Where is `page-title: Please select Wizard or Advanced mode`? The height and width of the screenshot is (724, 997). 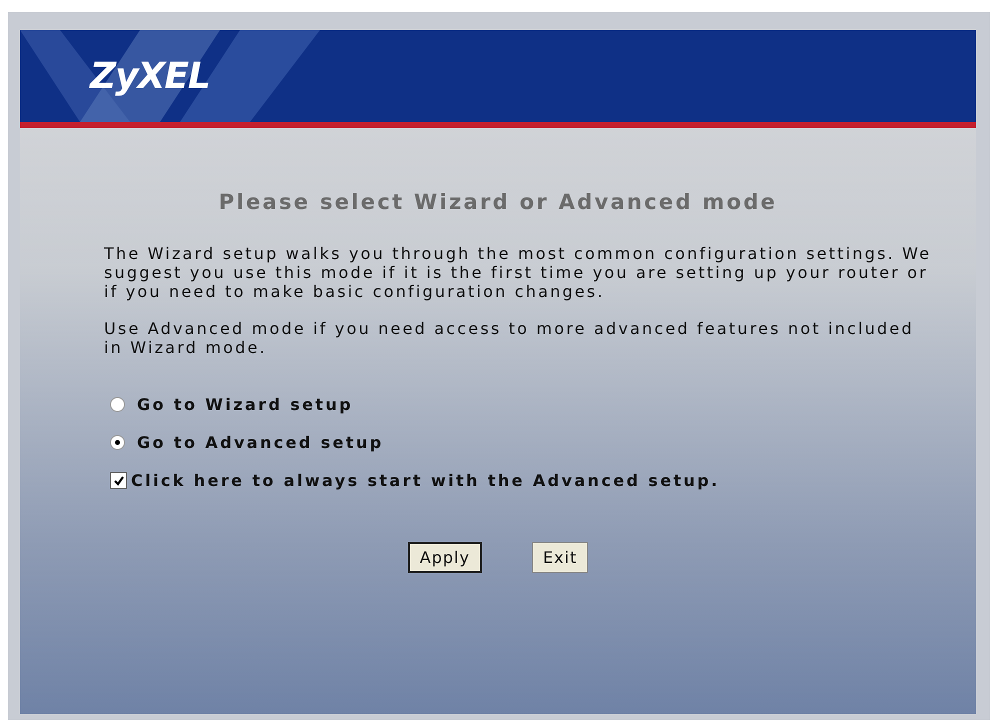 page-title: Please select Wizard or Advanced mode is located at coordinates (498, 202).